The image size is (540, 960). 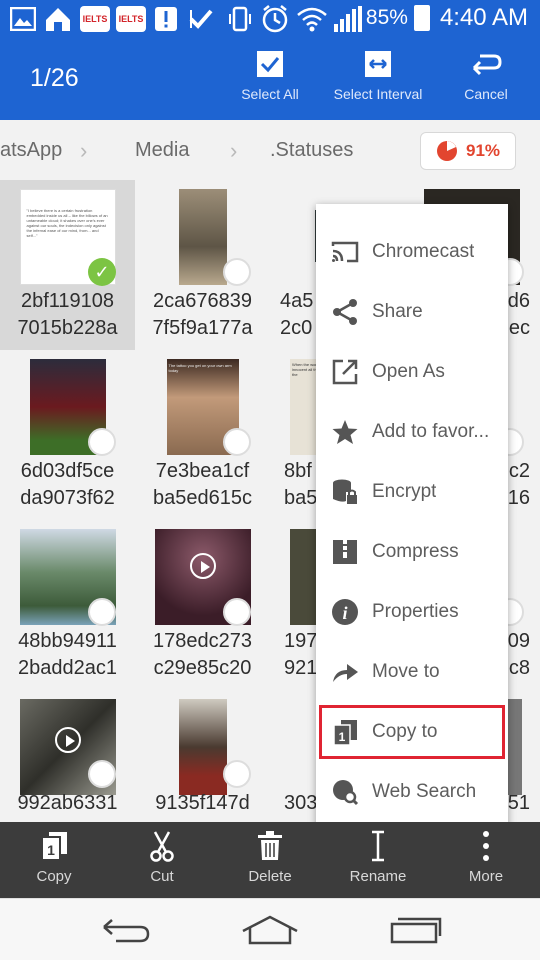 What do you see at coordinates (421, 18) in the screenshot?
I see `battery-icon` at bounding box center [421, 18].